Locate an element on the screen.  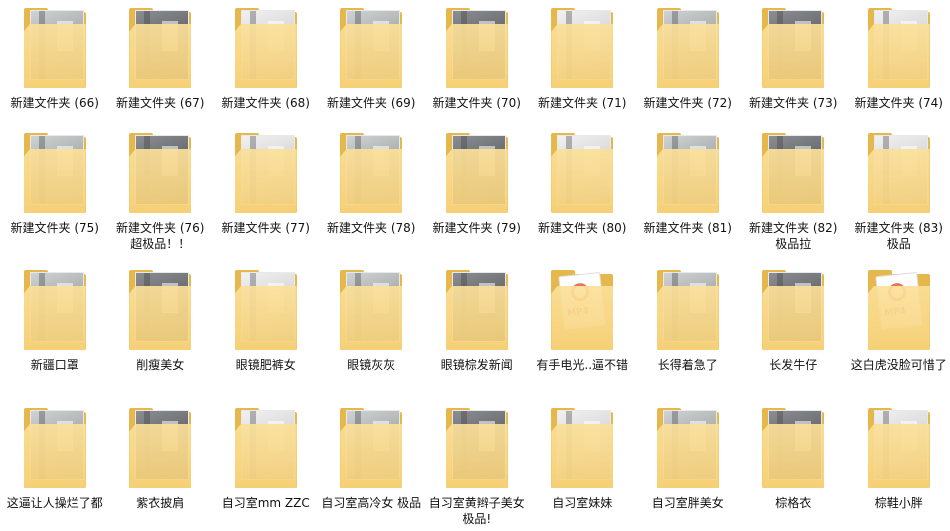
folder-label: 新建文件夹 (73) is located at coordinates (793, 103).